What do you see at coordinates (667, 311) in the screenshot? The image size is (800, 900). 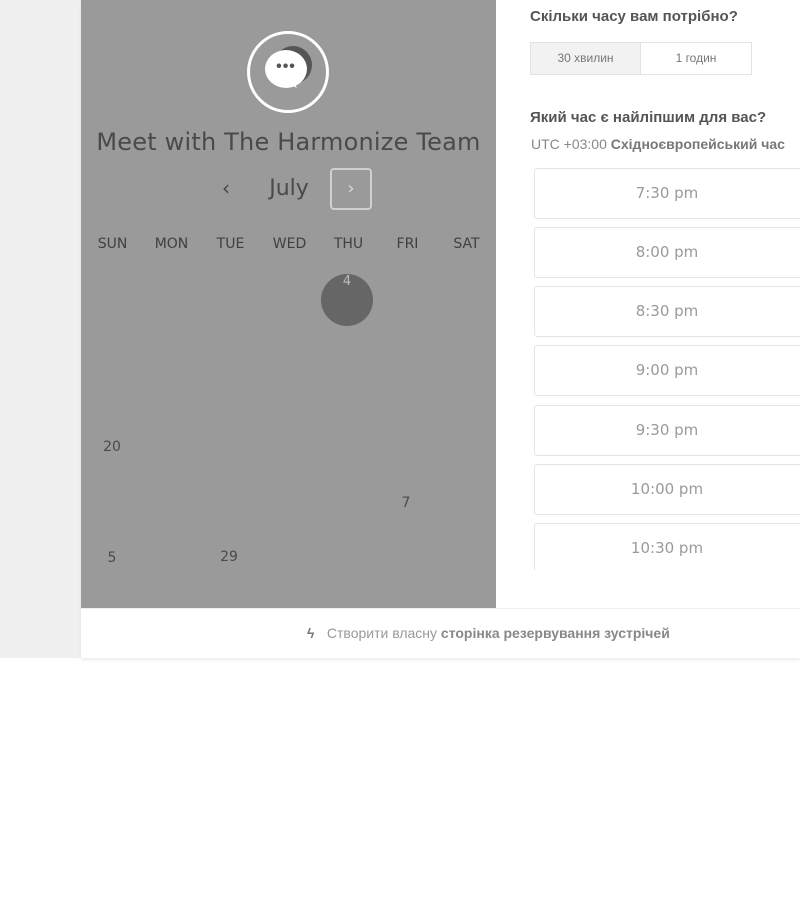 I see `time-slot: 8:30 pm` at bounding box center [667, 311].